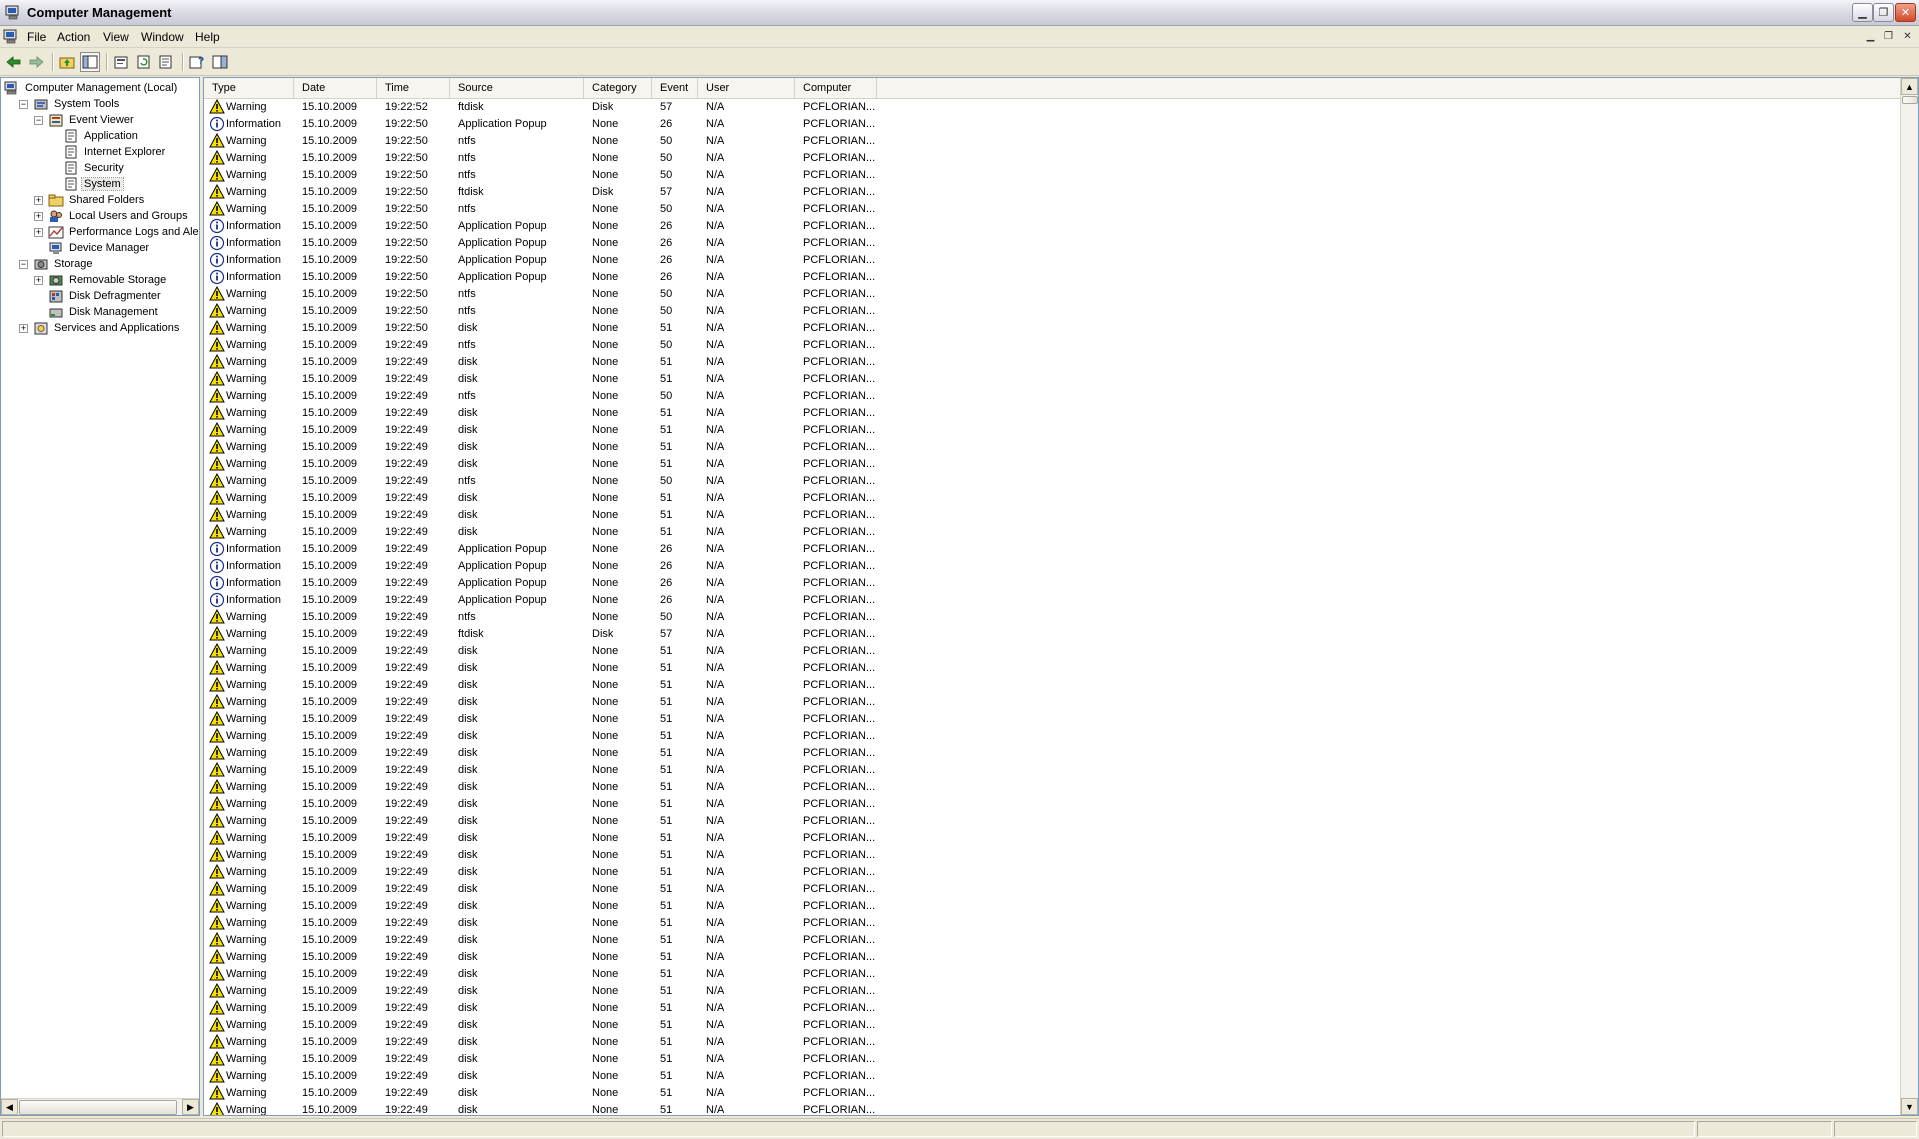  I want to click on scroll-up-button: ▲, so click(1909, 86).